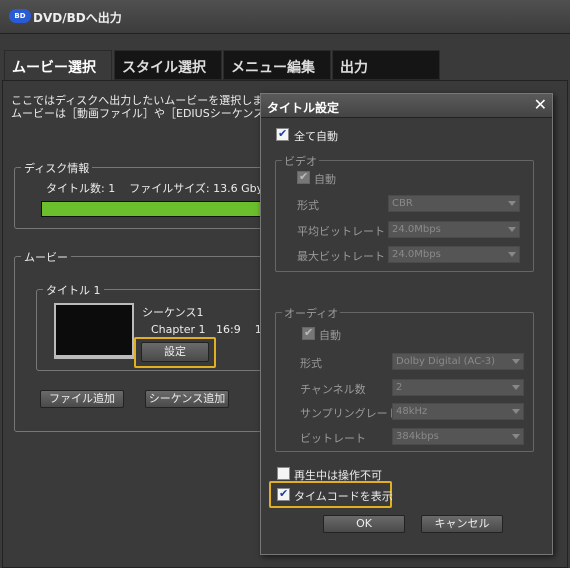 This screenshot has width=570, height=568. Describe the element at coordinates (168, 65) in the screenshot. I see `tab-style-select: スタイル選択` at that location.